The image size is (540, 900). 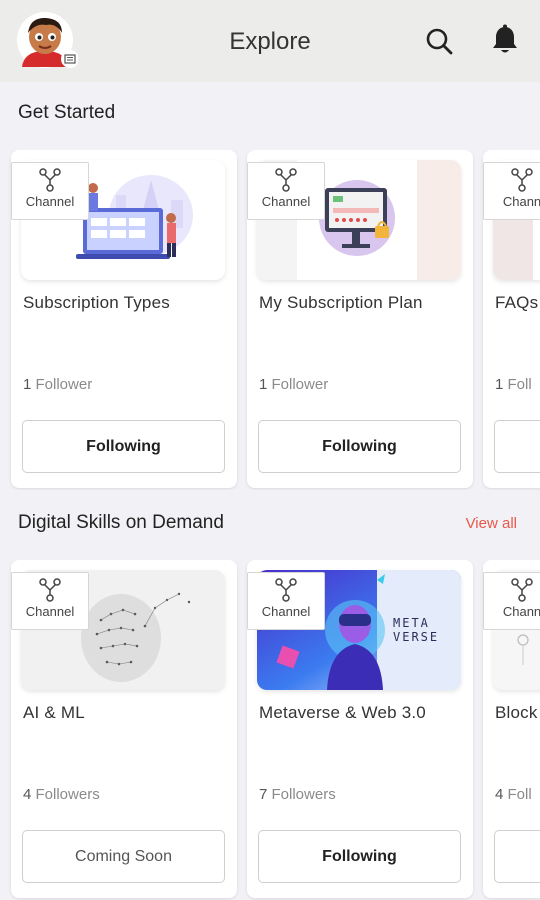 I want to click on card-title: Subscription Types, so click(x=96, y=302).